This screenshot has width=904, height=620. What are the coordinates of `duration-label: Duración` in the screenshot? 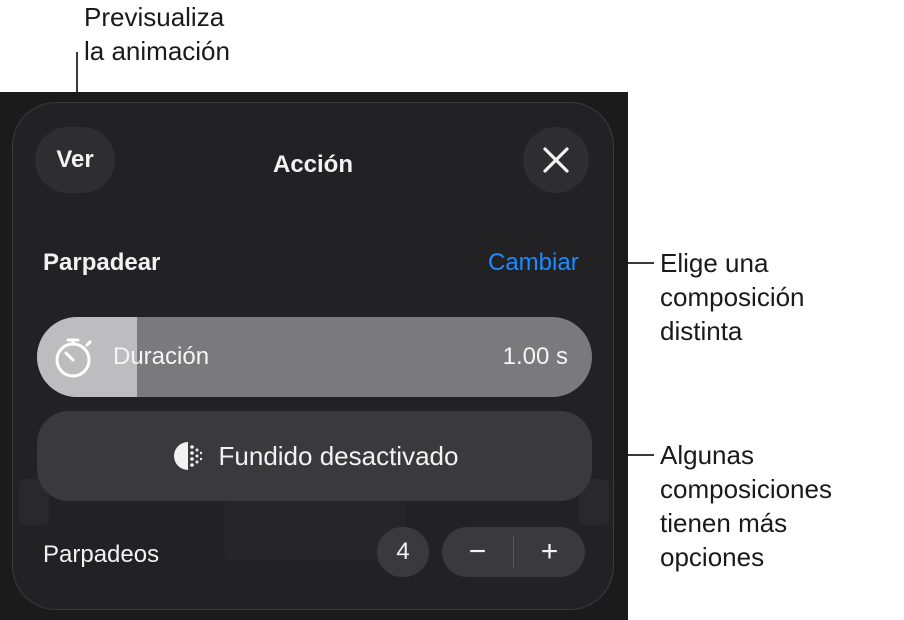 It's located at (161, 356).